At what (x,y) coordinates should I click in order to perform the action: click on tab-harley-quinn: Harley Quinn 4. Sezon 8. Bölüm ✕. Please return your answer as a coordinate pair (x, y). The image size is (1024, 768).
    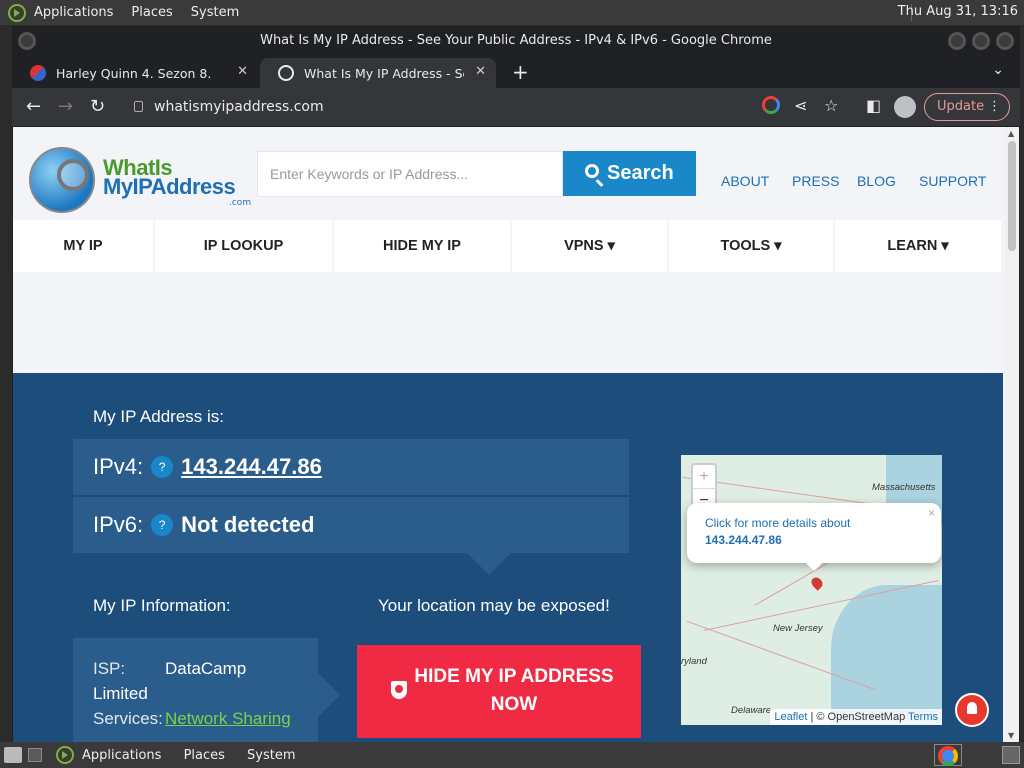
    Looking at the image, I should click on (135, 73).